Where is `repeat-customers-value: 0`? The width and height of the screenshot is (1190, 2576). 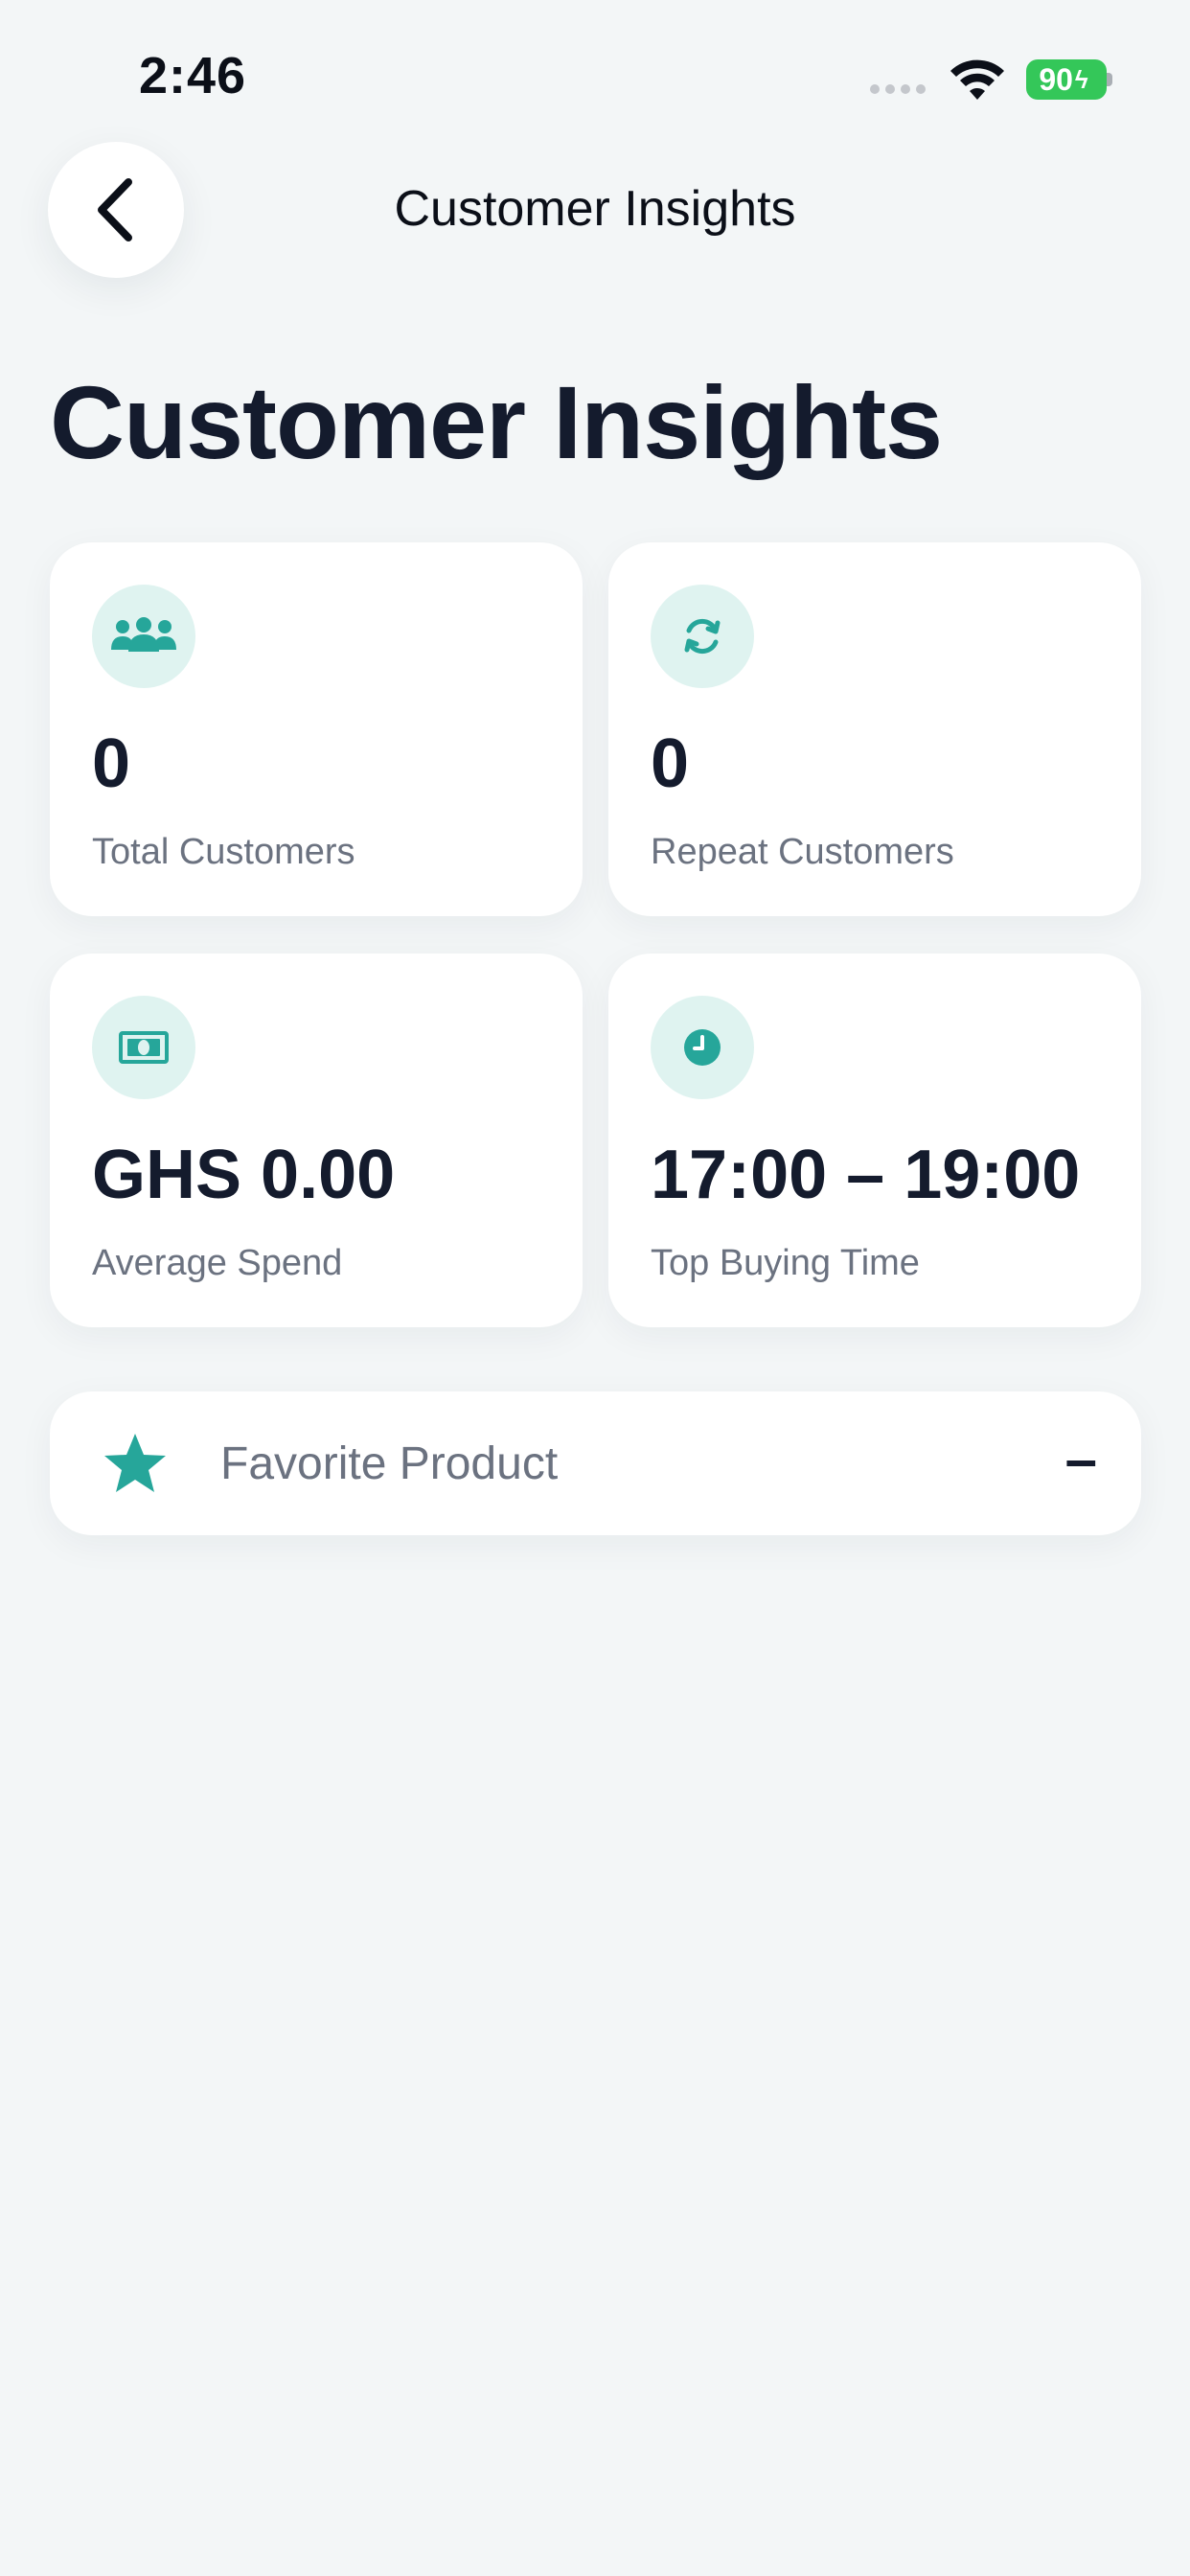
repeat-customers-value: 0 is located at coordinates (670, 763).